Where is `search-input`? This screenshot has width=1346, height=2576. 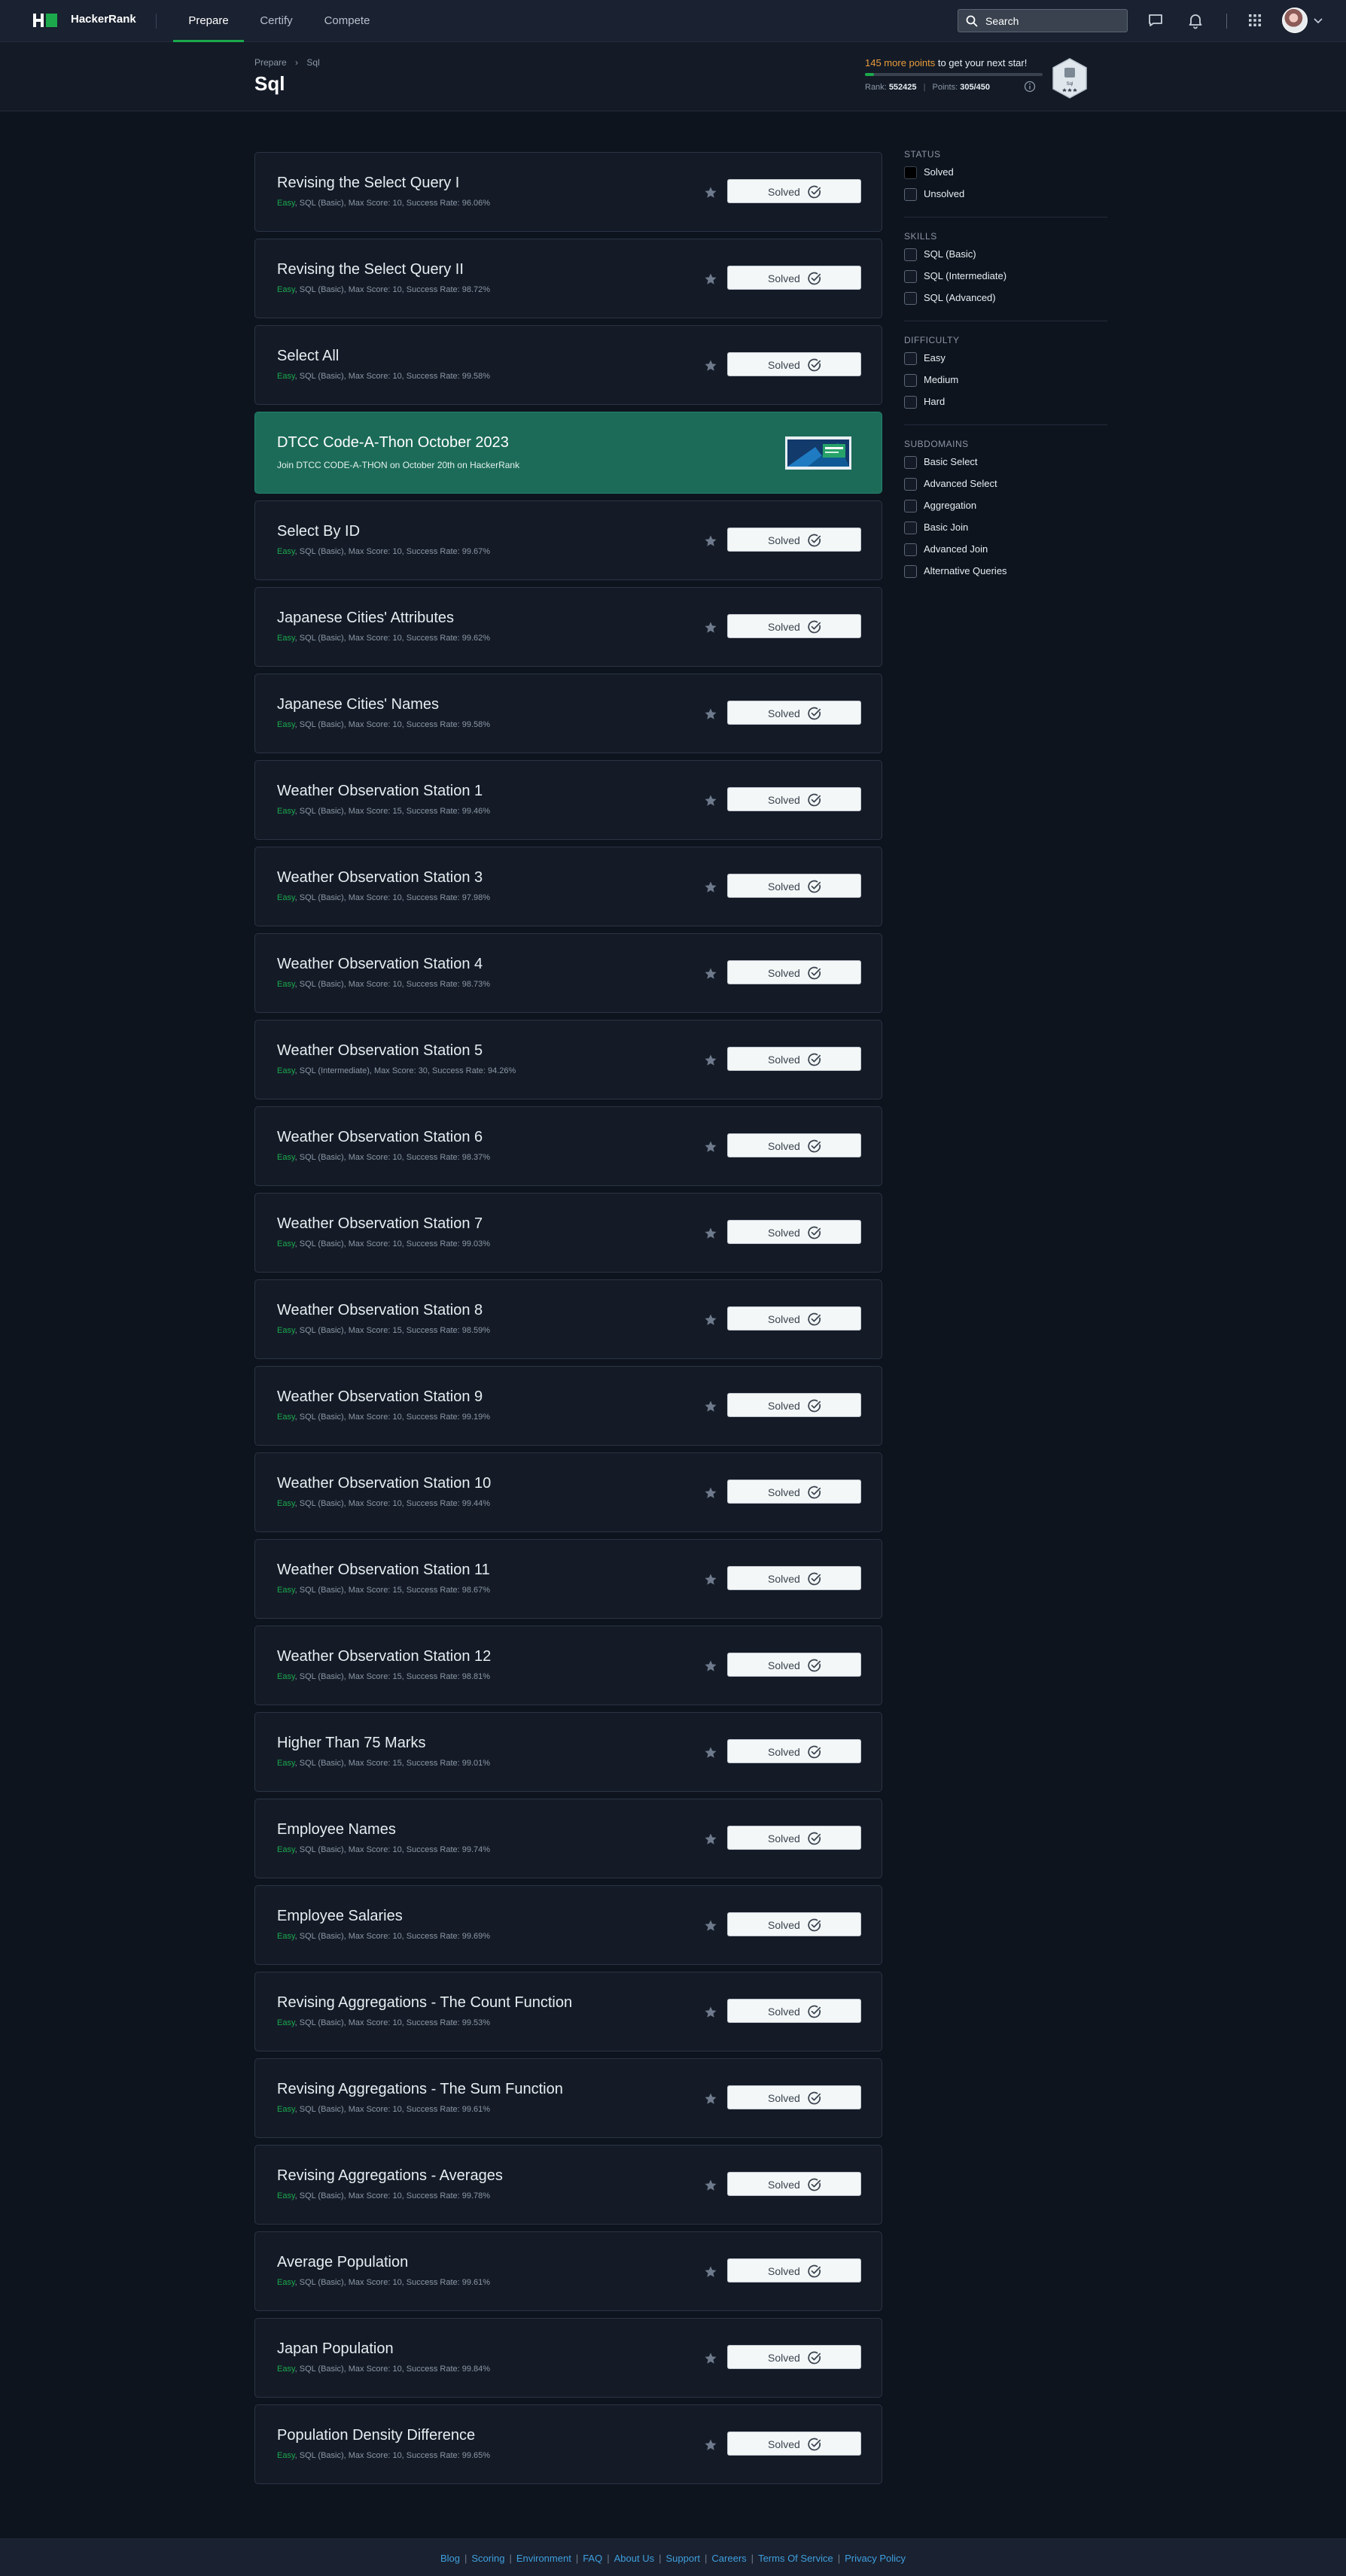 search-input is located at coordinates (1053, 21).